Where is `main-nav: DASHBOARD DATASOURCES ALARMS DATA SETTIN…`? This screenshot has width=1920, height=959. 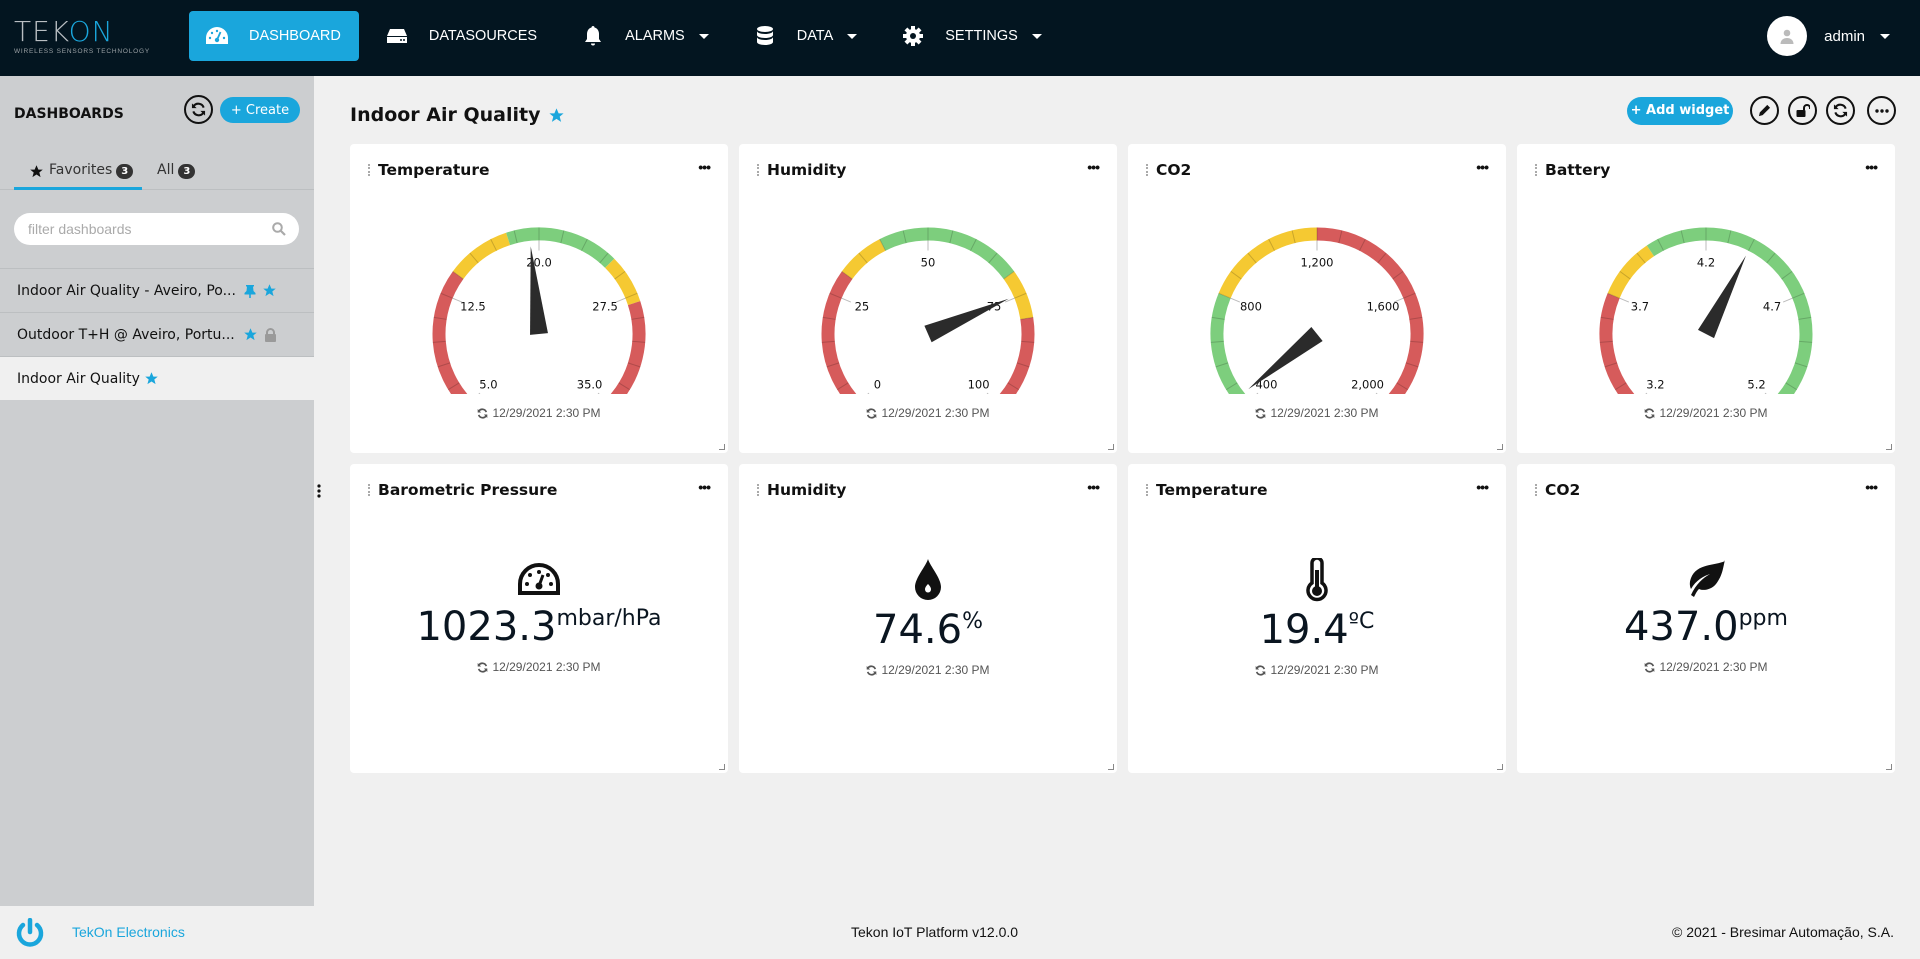
main-nav: DASHBOARD DATASOURCES ALARMS DATA SETTIN… is located at coordinates (629, 36).